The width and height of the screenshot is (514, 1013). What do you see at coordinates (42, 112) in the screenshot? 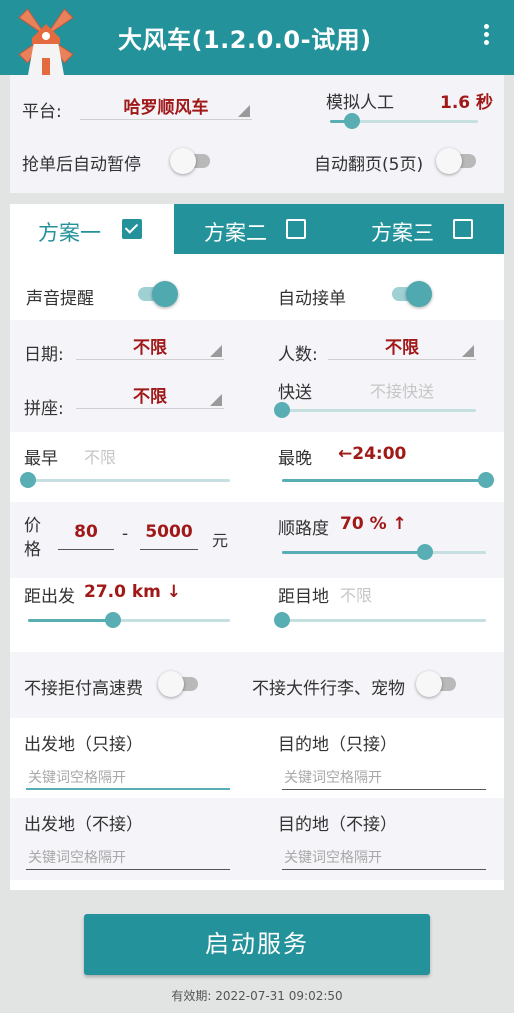
I see `platform-label: 平台:` at bounding box center [42, 112].